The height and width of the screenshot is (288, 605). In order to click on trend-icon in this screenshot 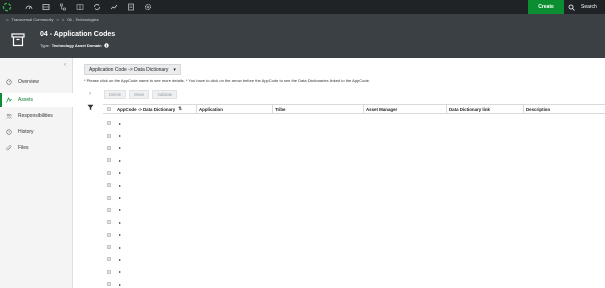, I will do `click(113, 7)`.